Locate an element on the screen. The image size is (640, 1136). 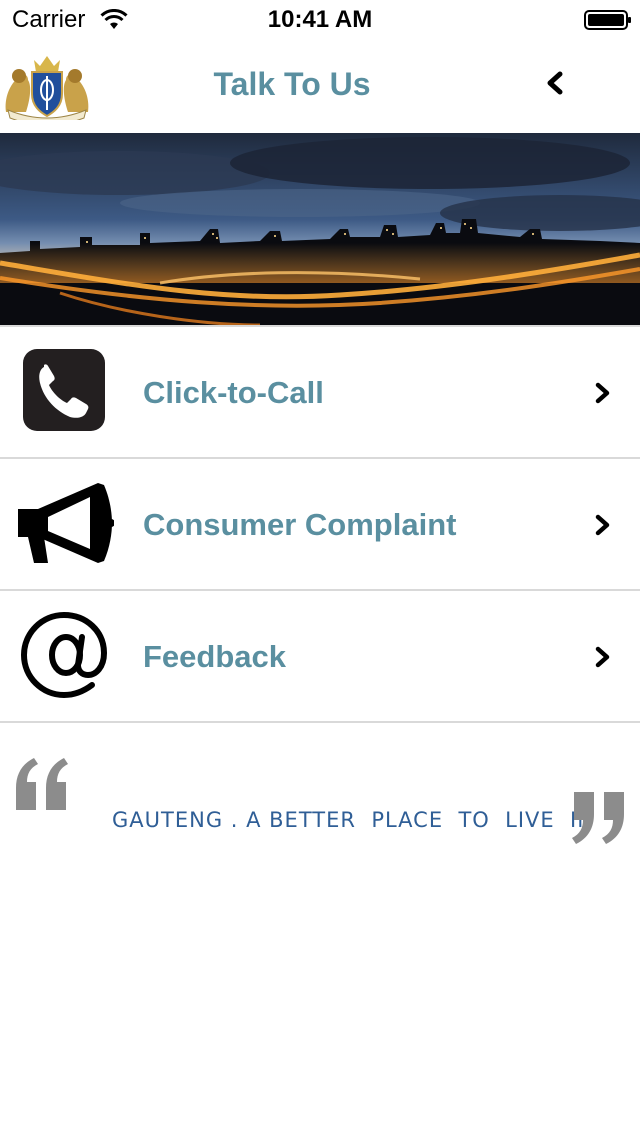
close-quote-icon is located at coordinates (599, 818).